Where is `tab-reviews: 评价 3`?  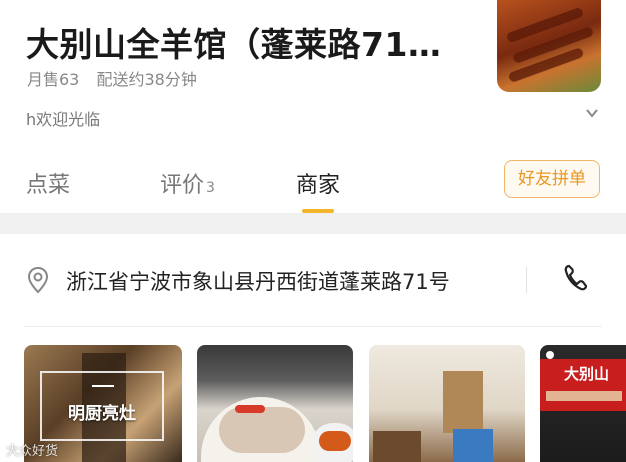
tab-reviews: 评价 3 is located at coordinates (187, 183).